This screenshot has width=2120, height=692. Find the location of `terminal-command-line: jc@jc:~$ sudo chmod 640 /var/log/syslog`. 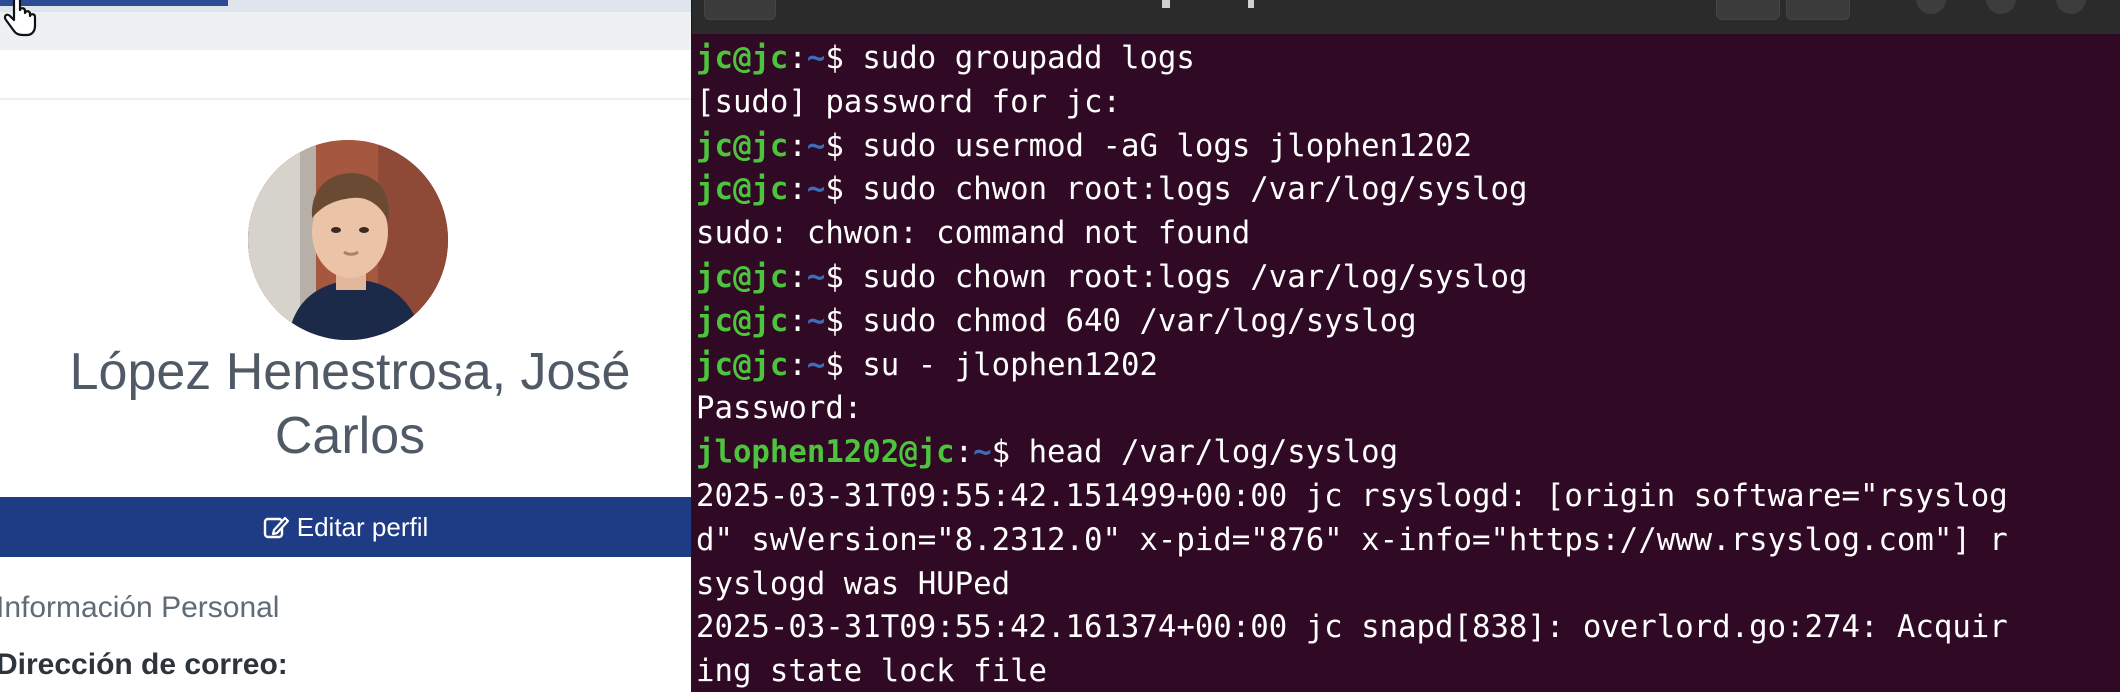

terminal-command-line: jc@jc:~$ sudo chmod 640 /var/log/syslog is located at coordinates (1056, 321).